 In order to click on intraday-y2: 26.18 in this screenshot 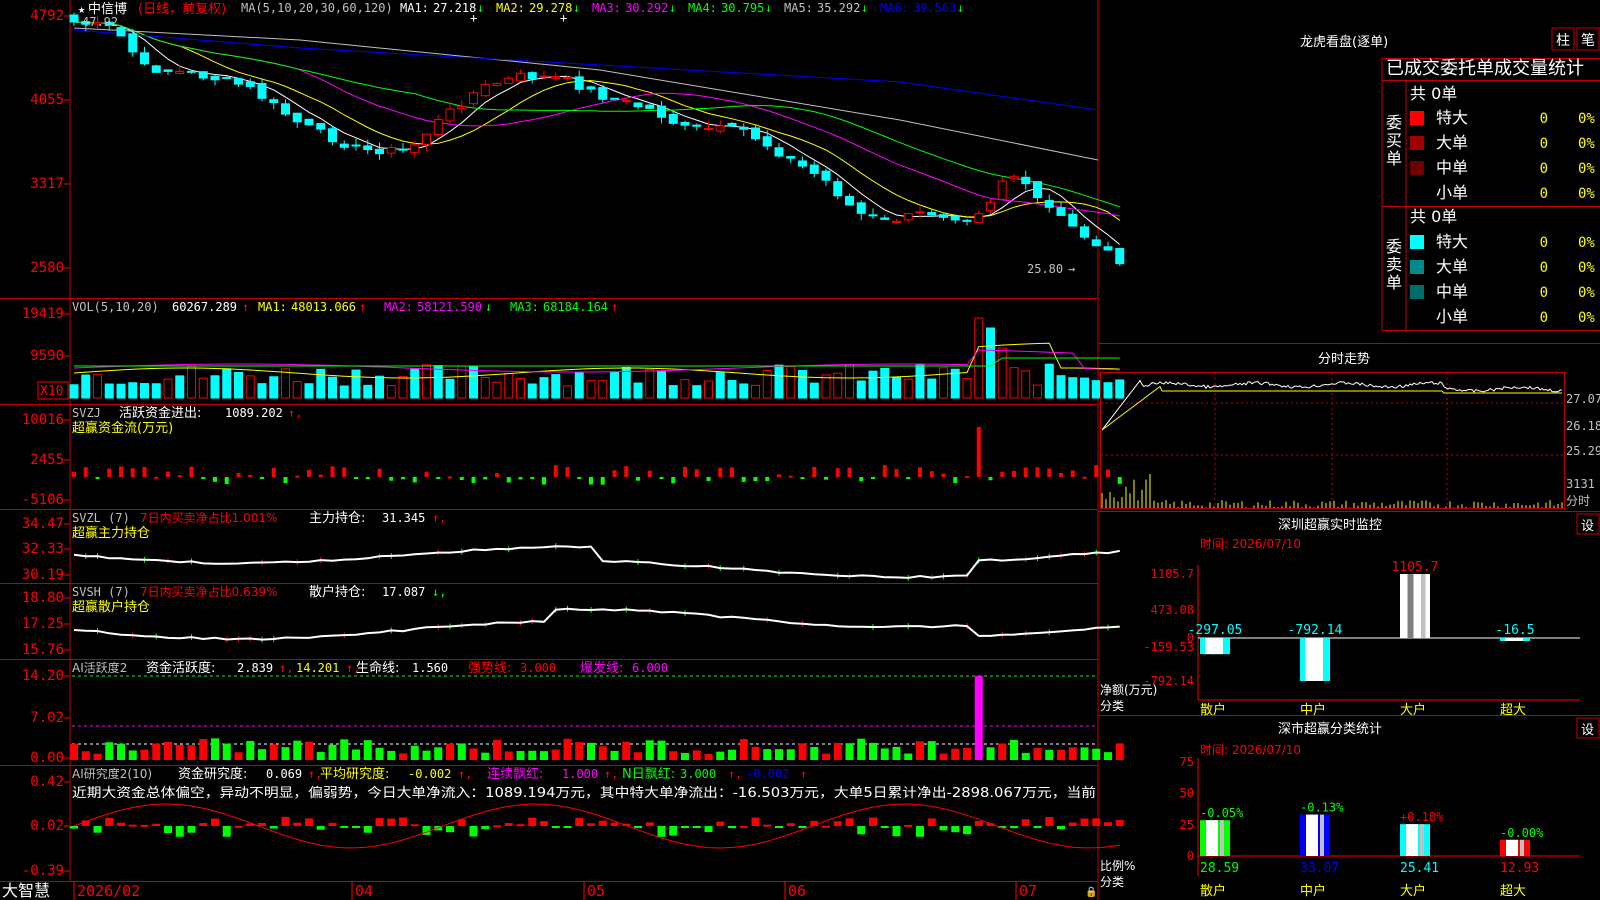, I will do `click(1583, 426)`.